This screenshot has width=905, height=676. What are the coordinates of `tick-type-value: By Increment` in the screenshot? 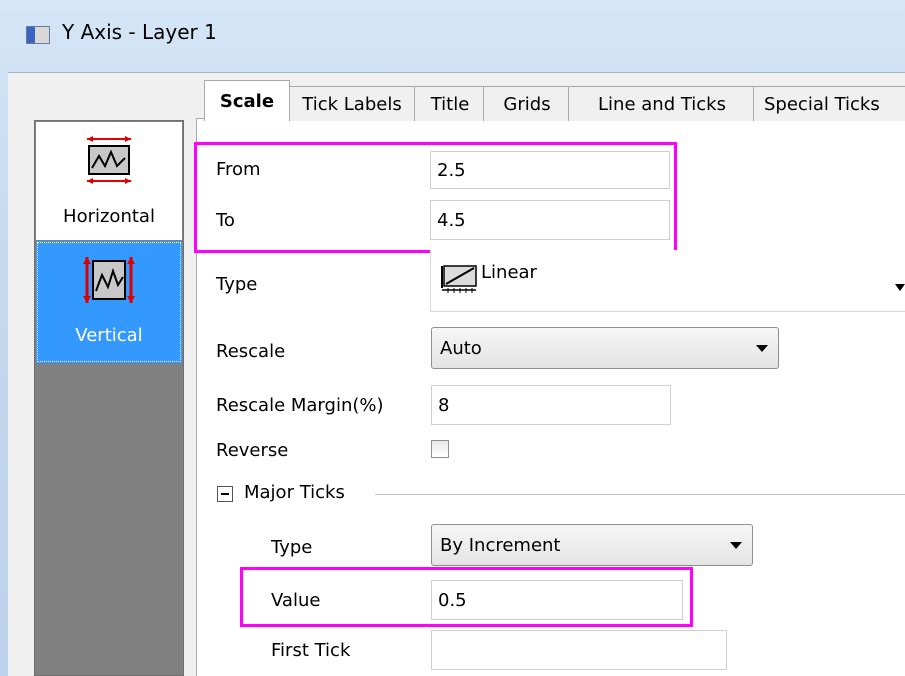 It's located at (500, 545).